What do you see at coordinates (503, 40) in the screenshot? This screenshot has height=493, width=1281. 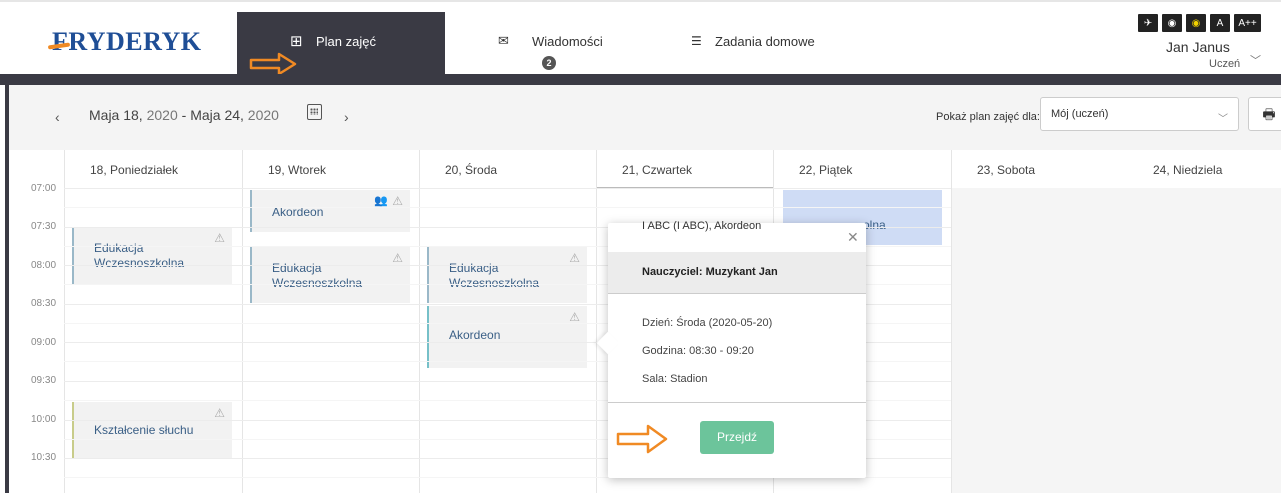 I see `envelope-icon: ✉` at bounding box center [503, 40].